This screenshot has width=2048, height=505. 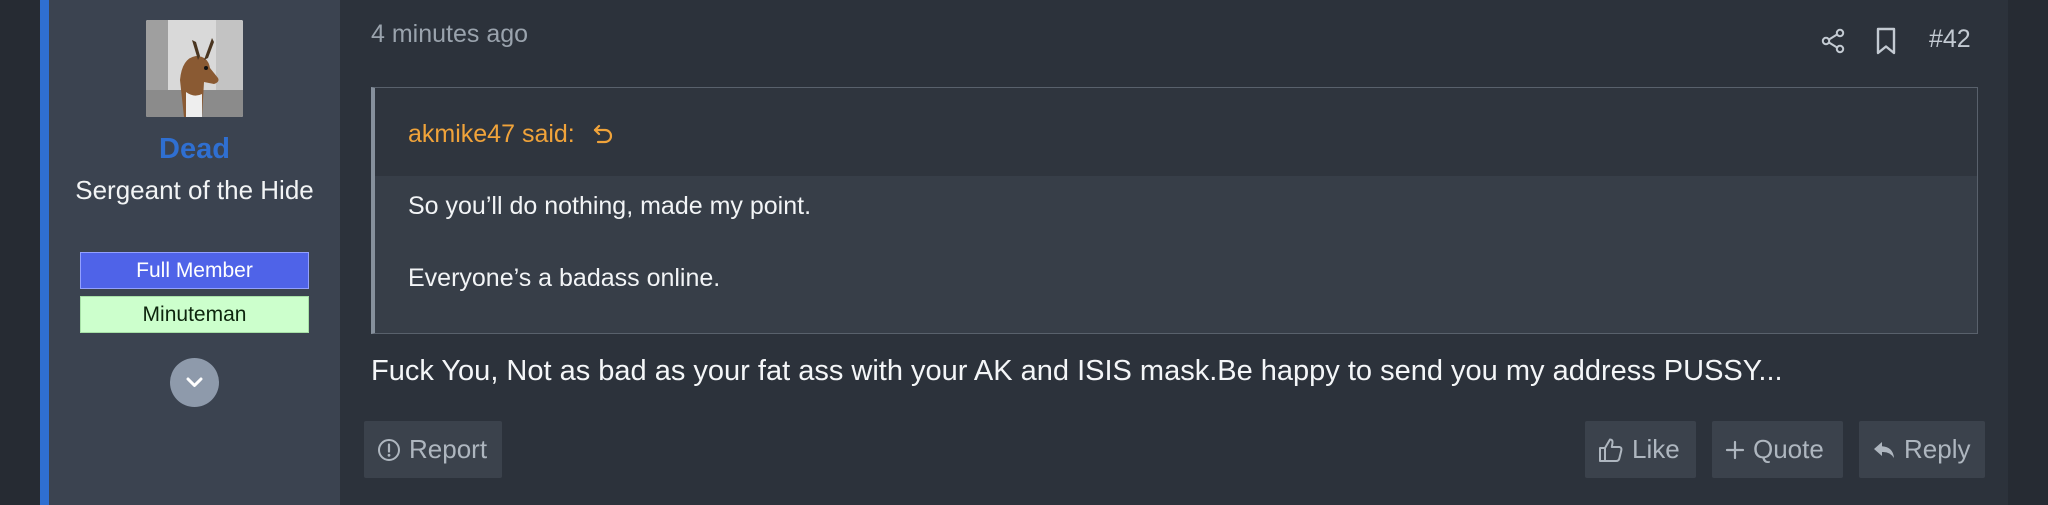 I want to click on post-timestamp: 4 minutes ago, so click(x=449, y=34).